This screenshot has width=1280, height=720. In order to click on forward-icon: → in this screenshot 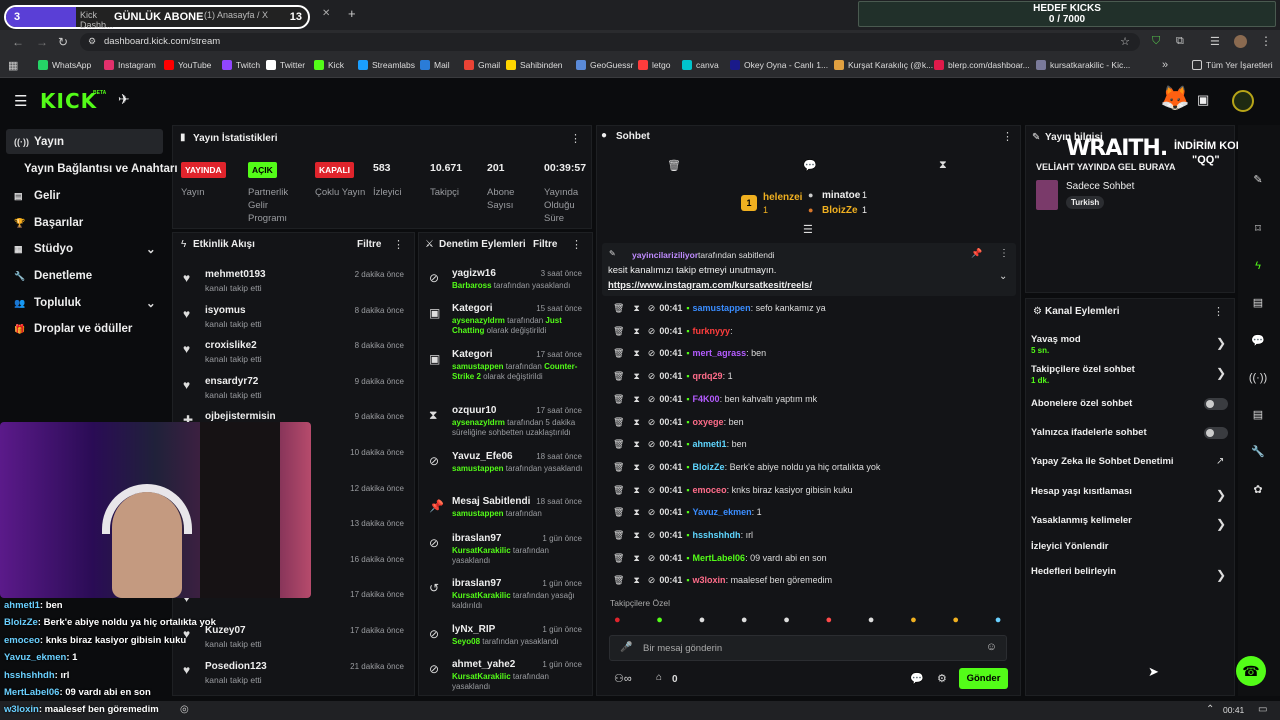, I will do `click(42, 42)`.